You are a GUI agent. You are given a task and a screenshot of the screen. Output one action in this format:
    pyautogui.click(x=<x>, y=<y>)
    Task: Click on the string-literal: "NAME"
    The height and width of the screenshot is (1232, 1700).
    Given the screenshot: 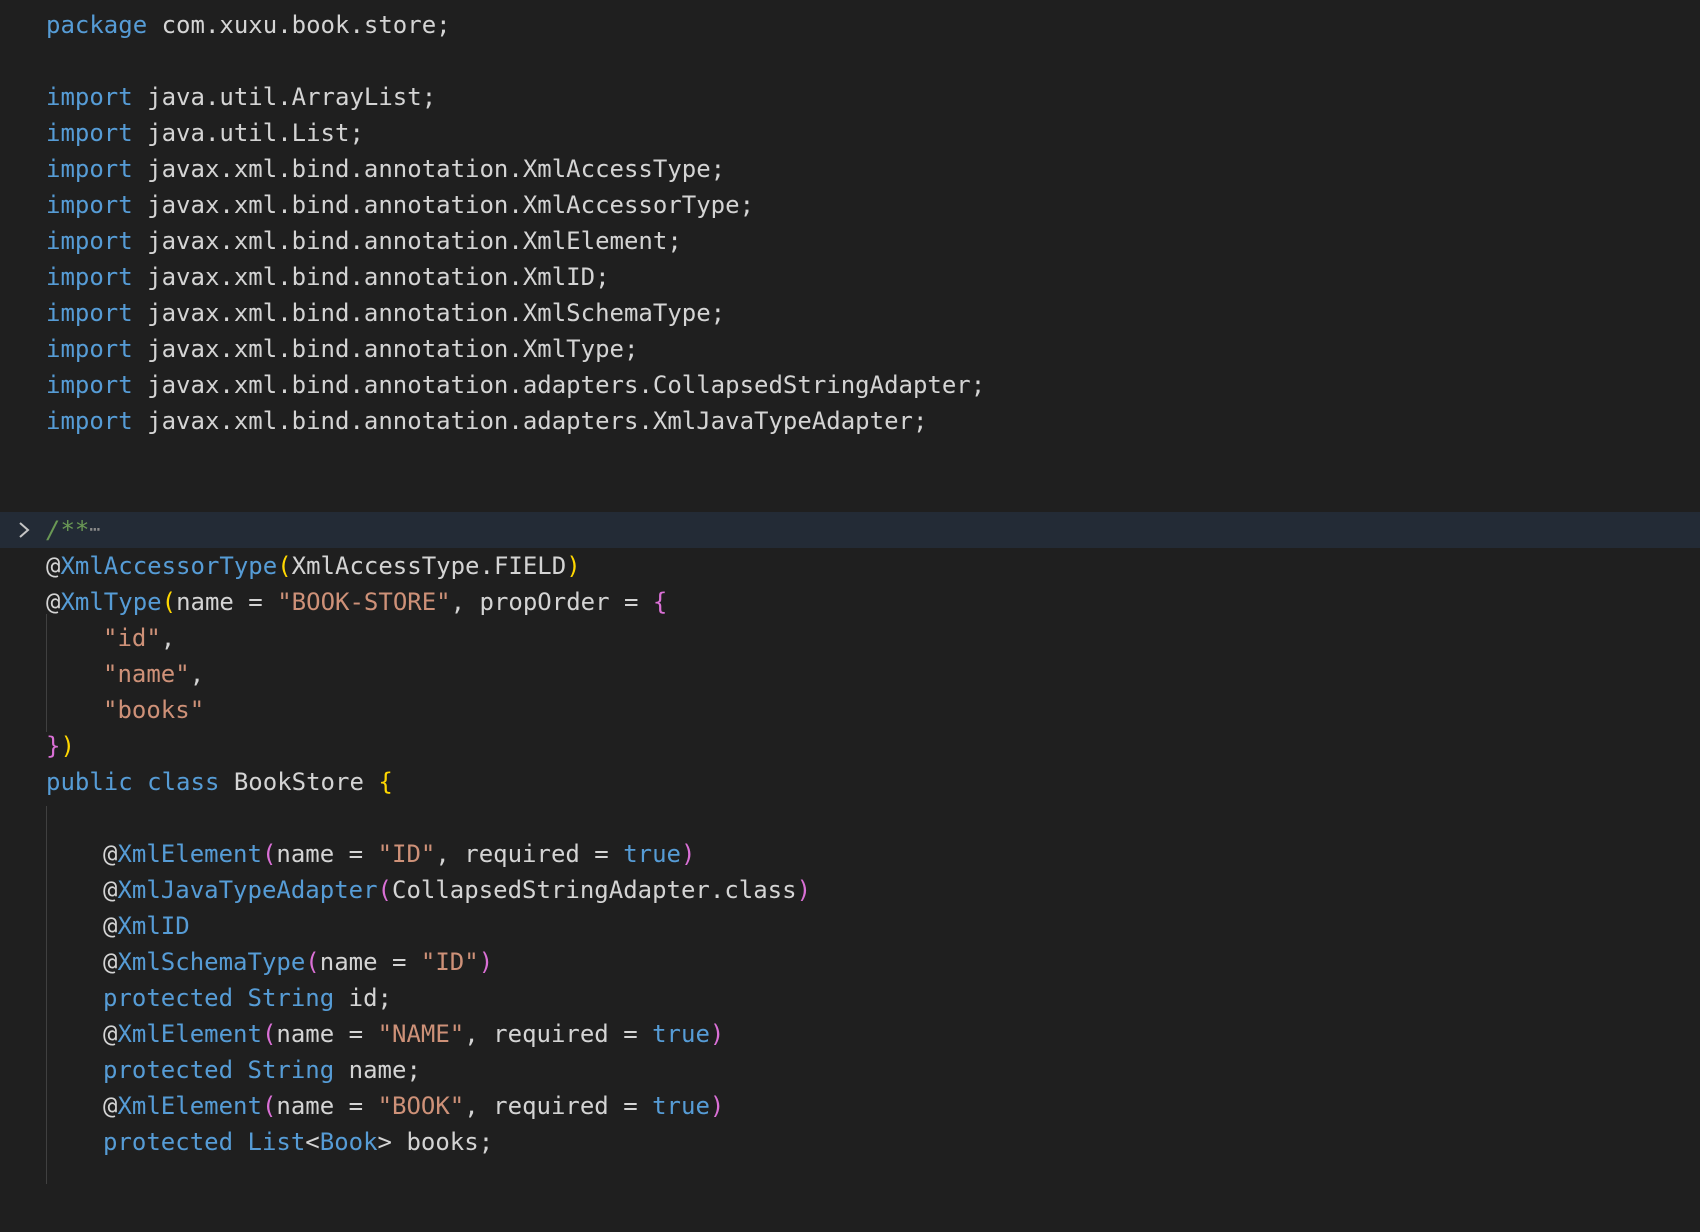 What is the action you would take?
    pyautogui.click(x=421, y=1034)
    